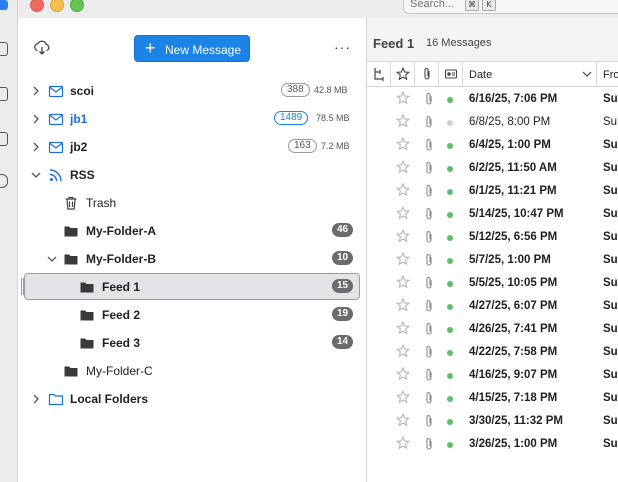 The height and width of the screenshot is (482, 618). What do you see at coordinates (472, 5) in the screenshot?
I see `shortcut-command-key: ⌘` at bounding box center [472, 5].